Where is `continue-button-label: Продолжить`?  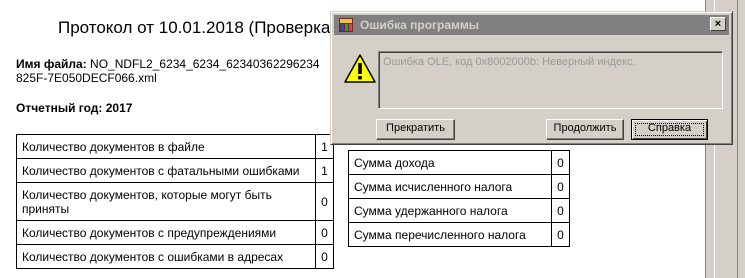
continue-button-label: Продолжить is located at coordinates (585, 128).